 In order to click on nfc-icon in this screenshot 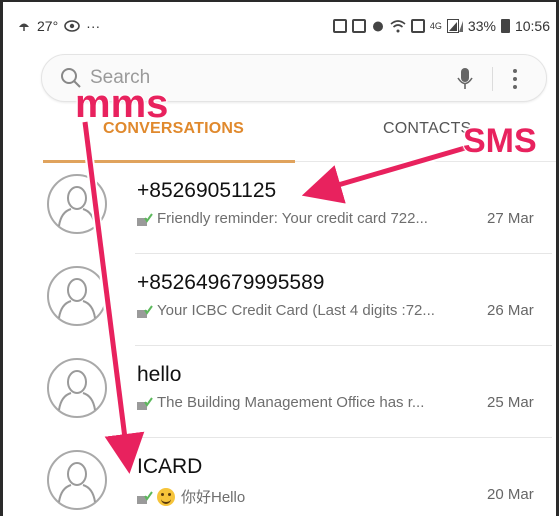, I will do `click(358, 26)`.